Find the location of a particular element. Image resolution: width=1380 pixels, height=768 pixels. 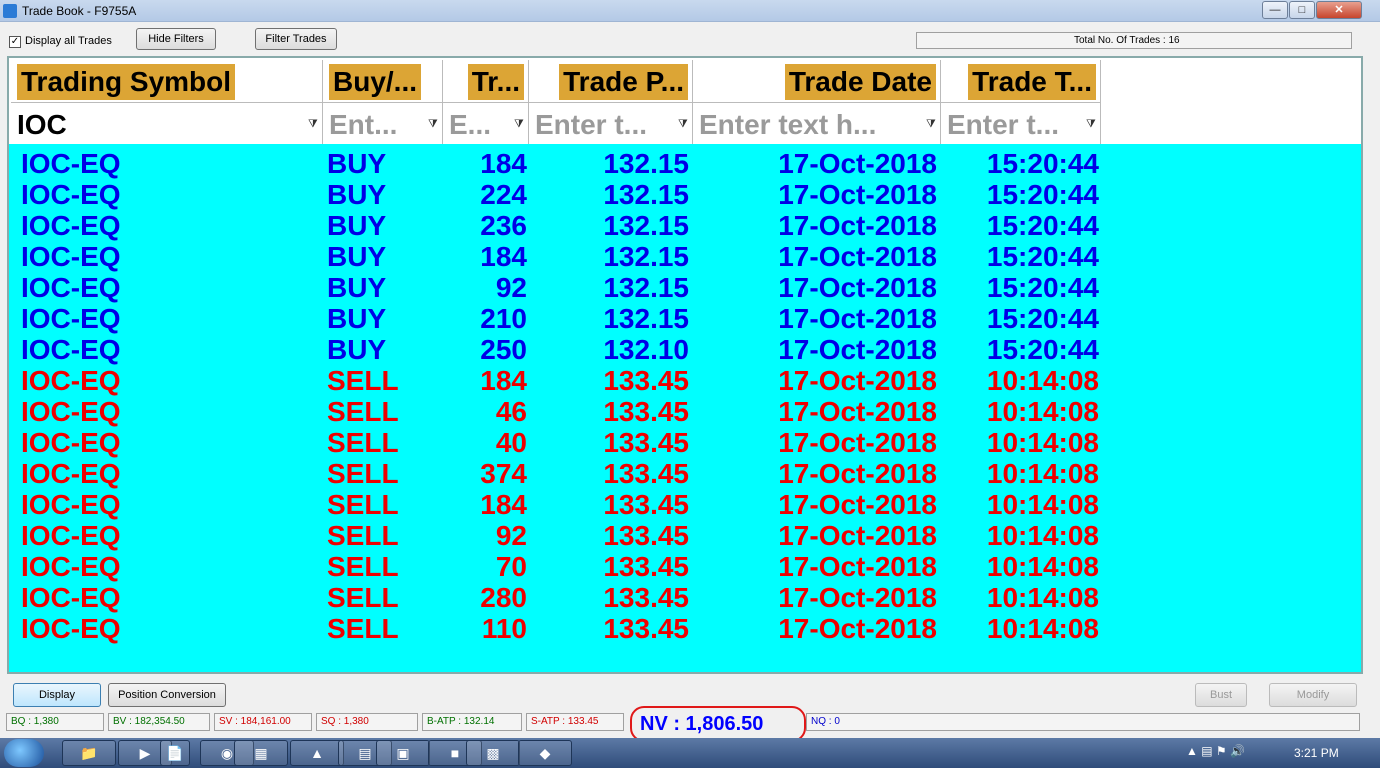

table-row: IOC-EQ BUY 224 132.15 17-Oct-2018 15:20:44 is located at coordinates (685, 194).